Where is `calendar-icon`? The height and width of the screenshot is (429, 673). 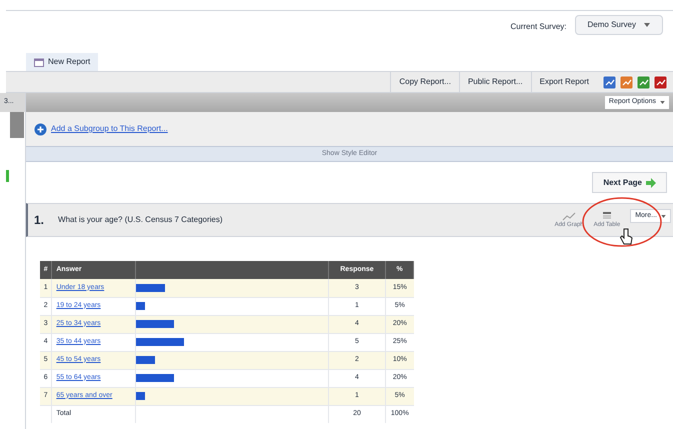
calendar-icon is located at coordinates (39, 62).